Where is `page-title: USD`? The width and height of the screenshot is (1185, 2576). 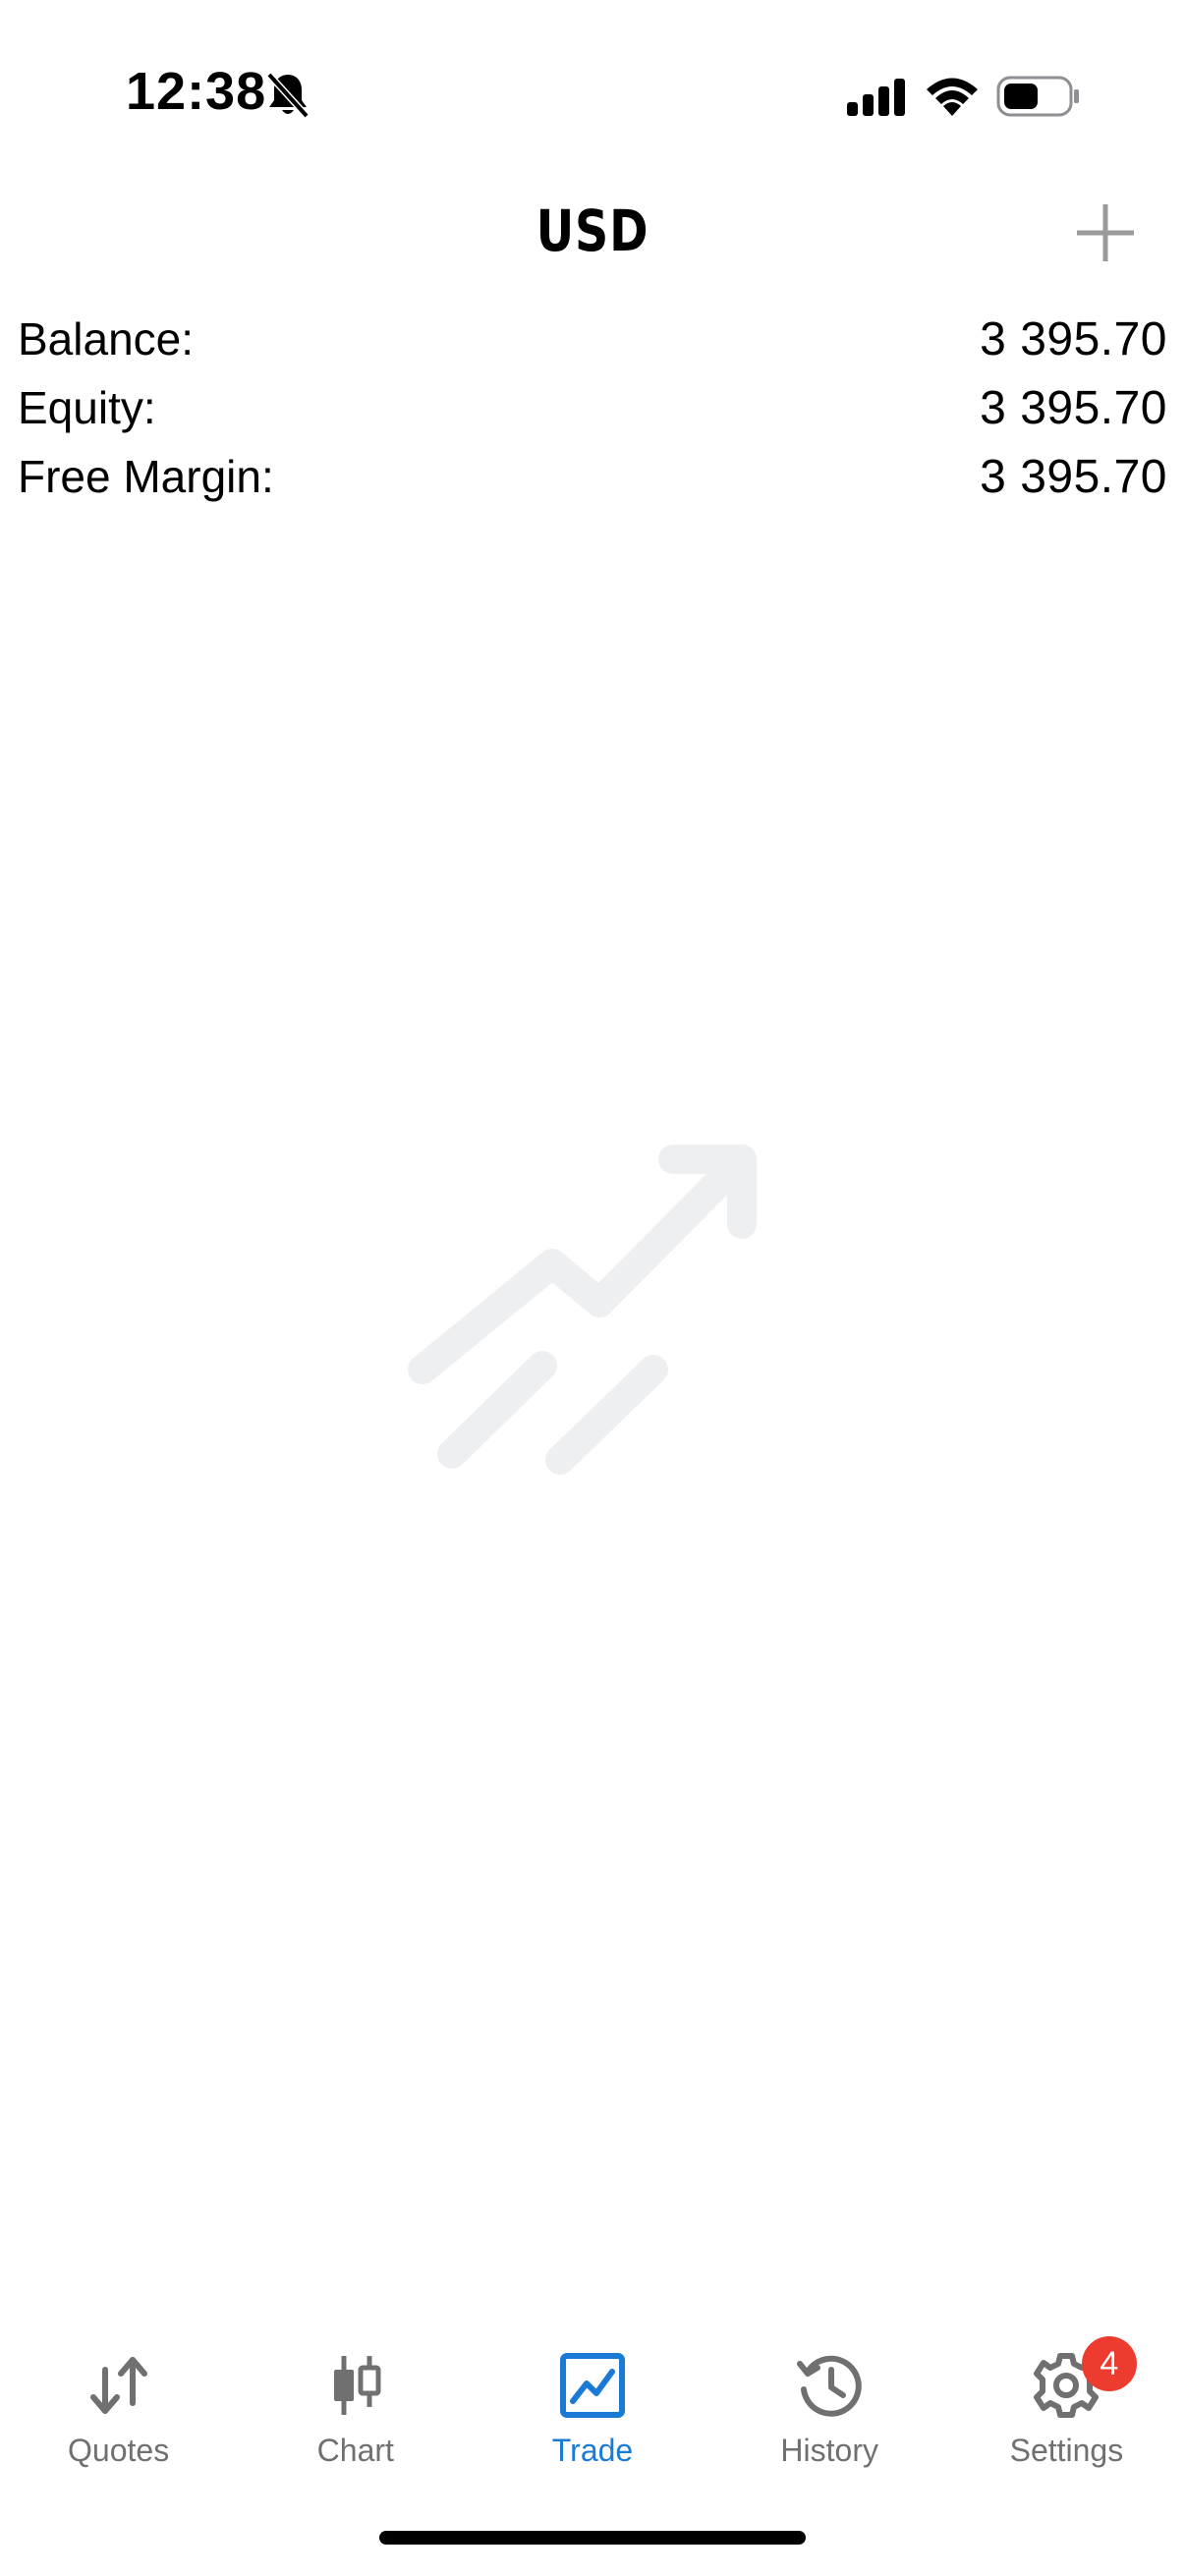
page-title: USD is located at coordinates (592, 230).